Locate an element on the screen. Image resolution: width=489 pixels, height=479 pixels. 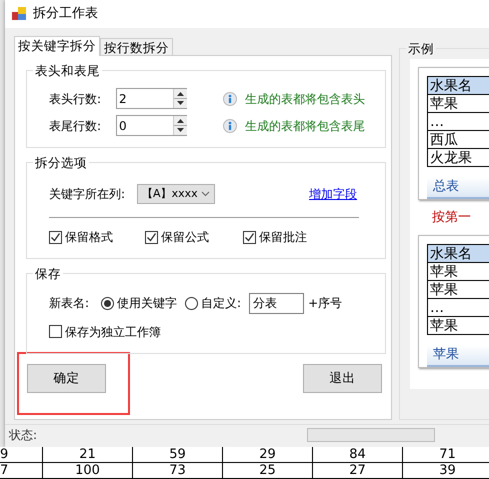
name-input: 分表 is located at coordinates (276, 303).